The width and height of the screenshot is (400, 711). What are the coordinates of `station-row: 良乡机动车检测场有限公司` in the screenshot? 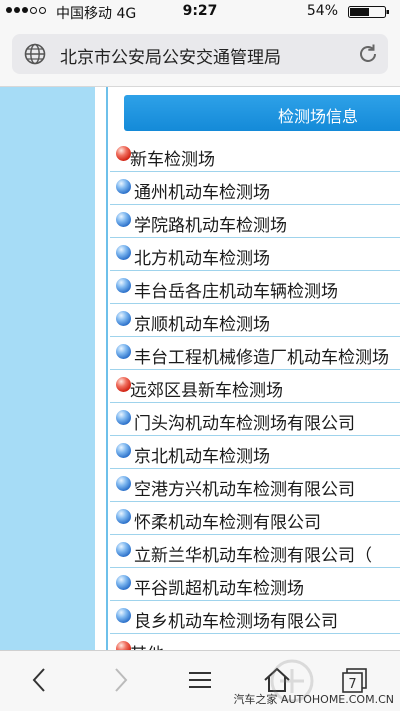 It's located at (255, 617).